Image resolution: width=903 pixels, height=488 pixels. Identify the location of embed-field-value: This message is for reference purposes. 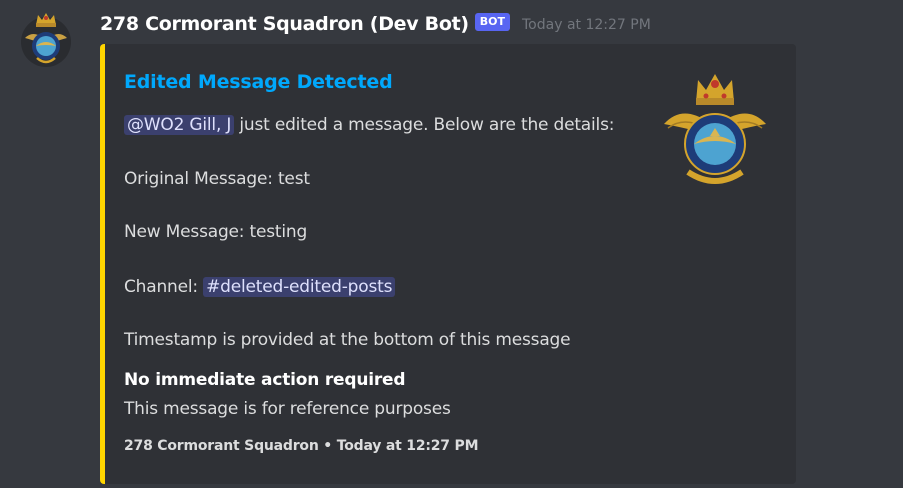
(287, 409).